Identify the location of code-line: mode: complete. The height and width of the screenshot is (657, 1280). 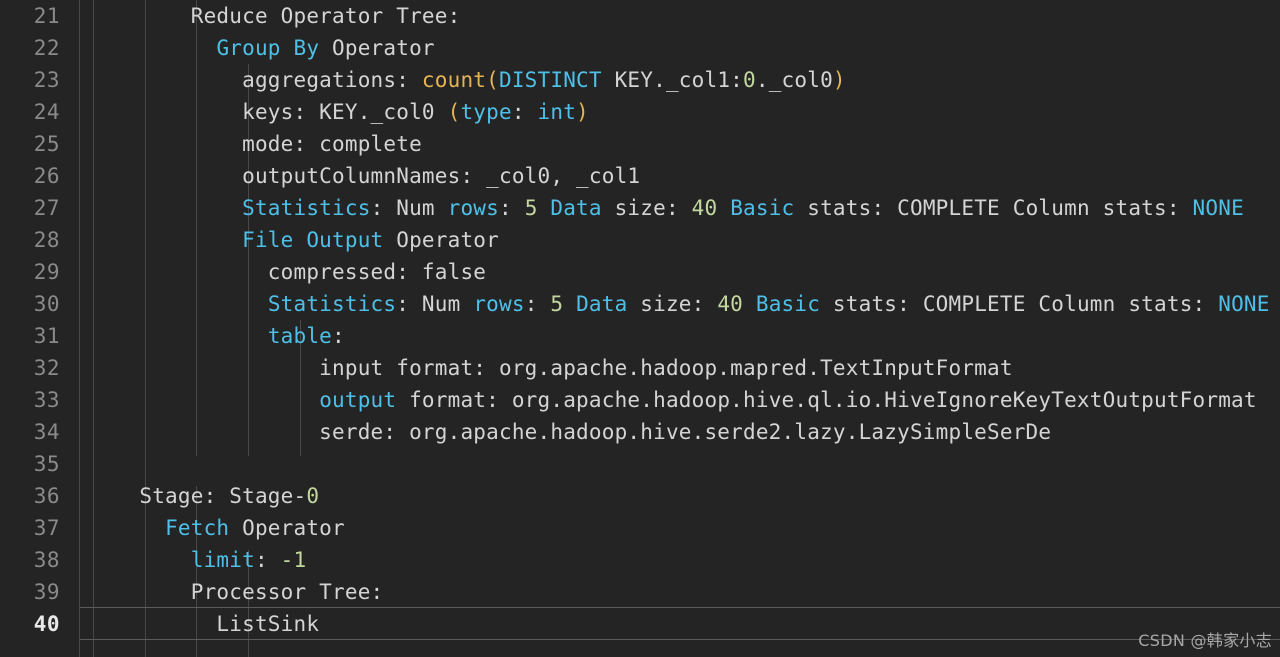
(255, 144).